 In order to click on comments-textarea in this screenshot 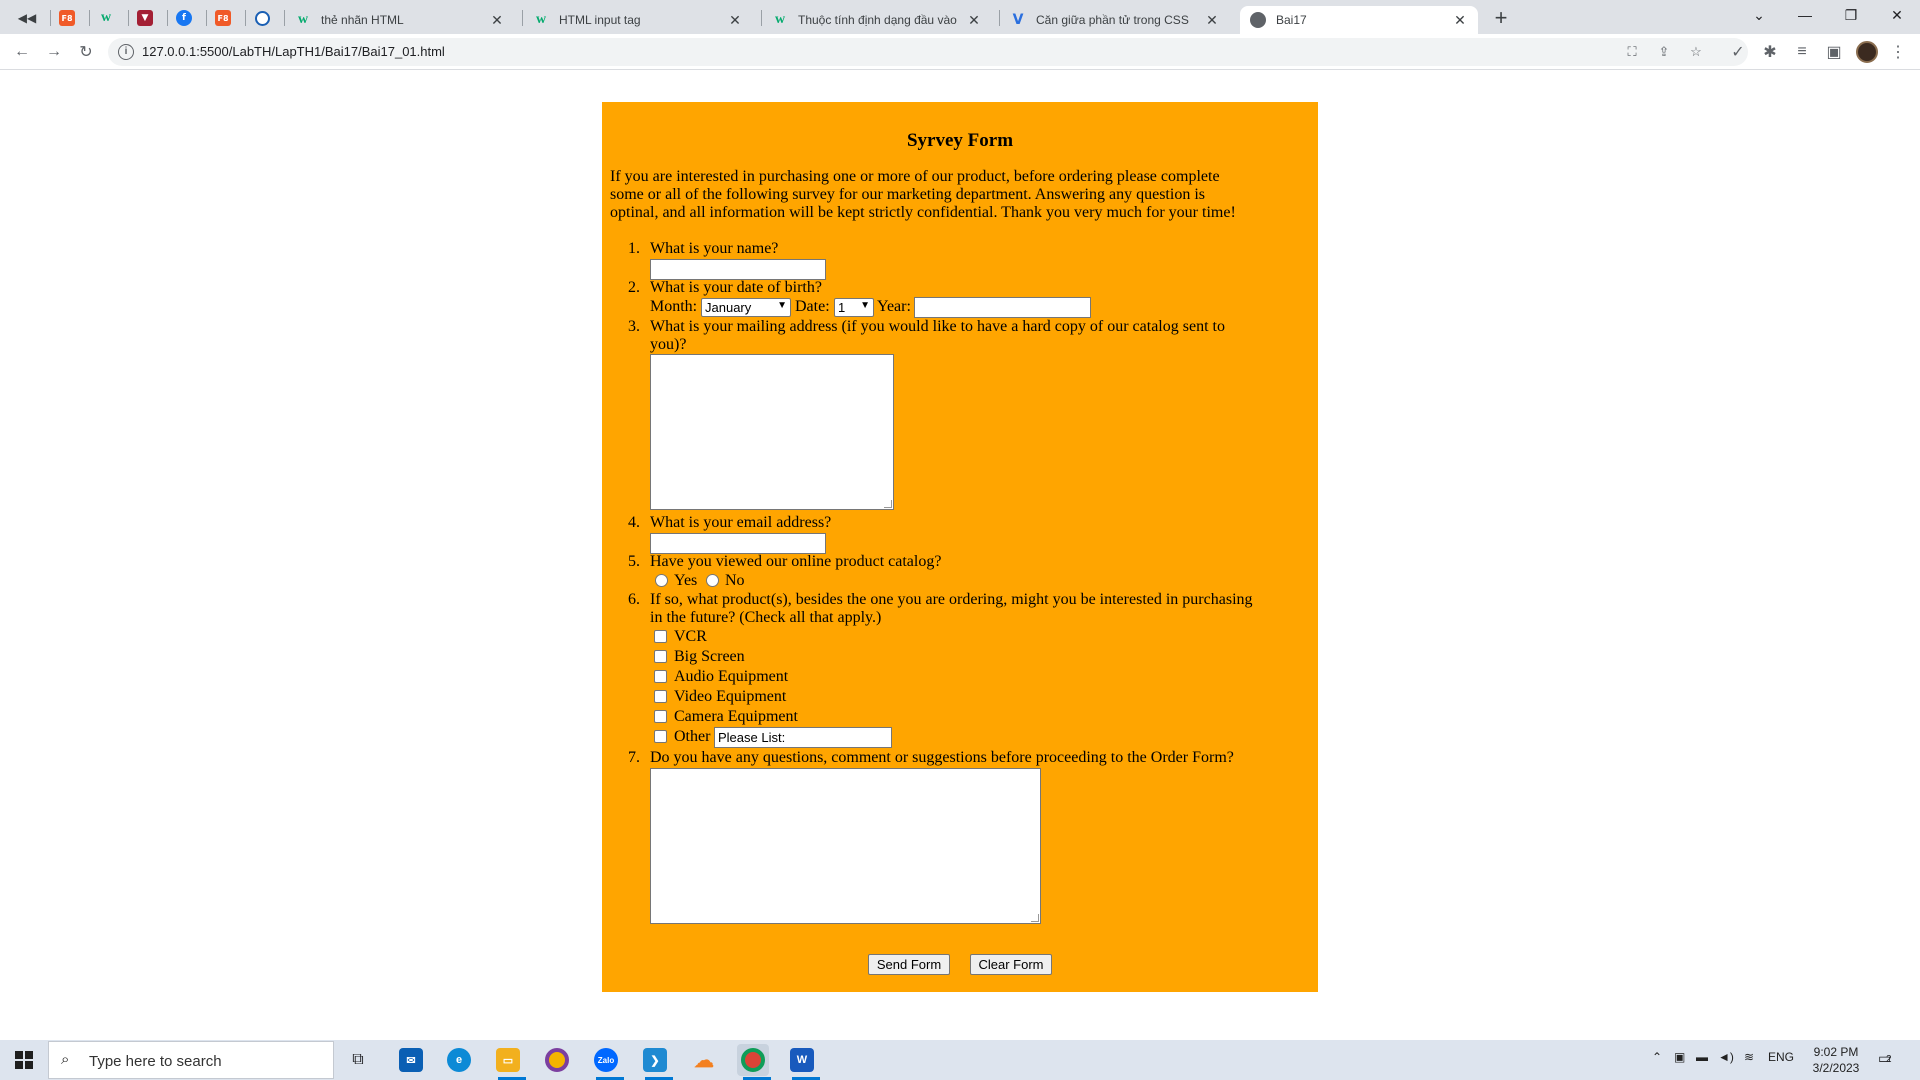, I will do `click(845, 846)`.